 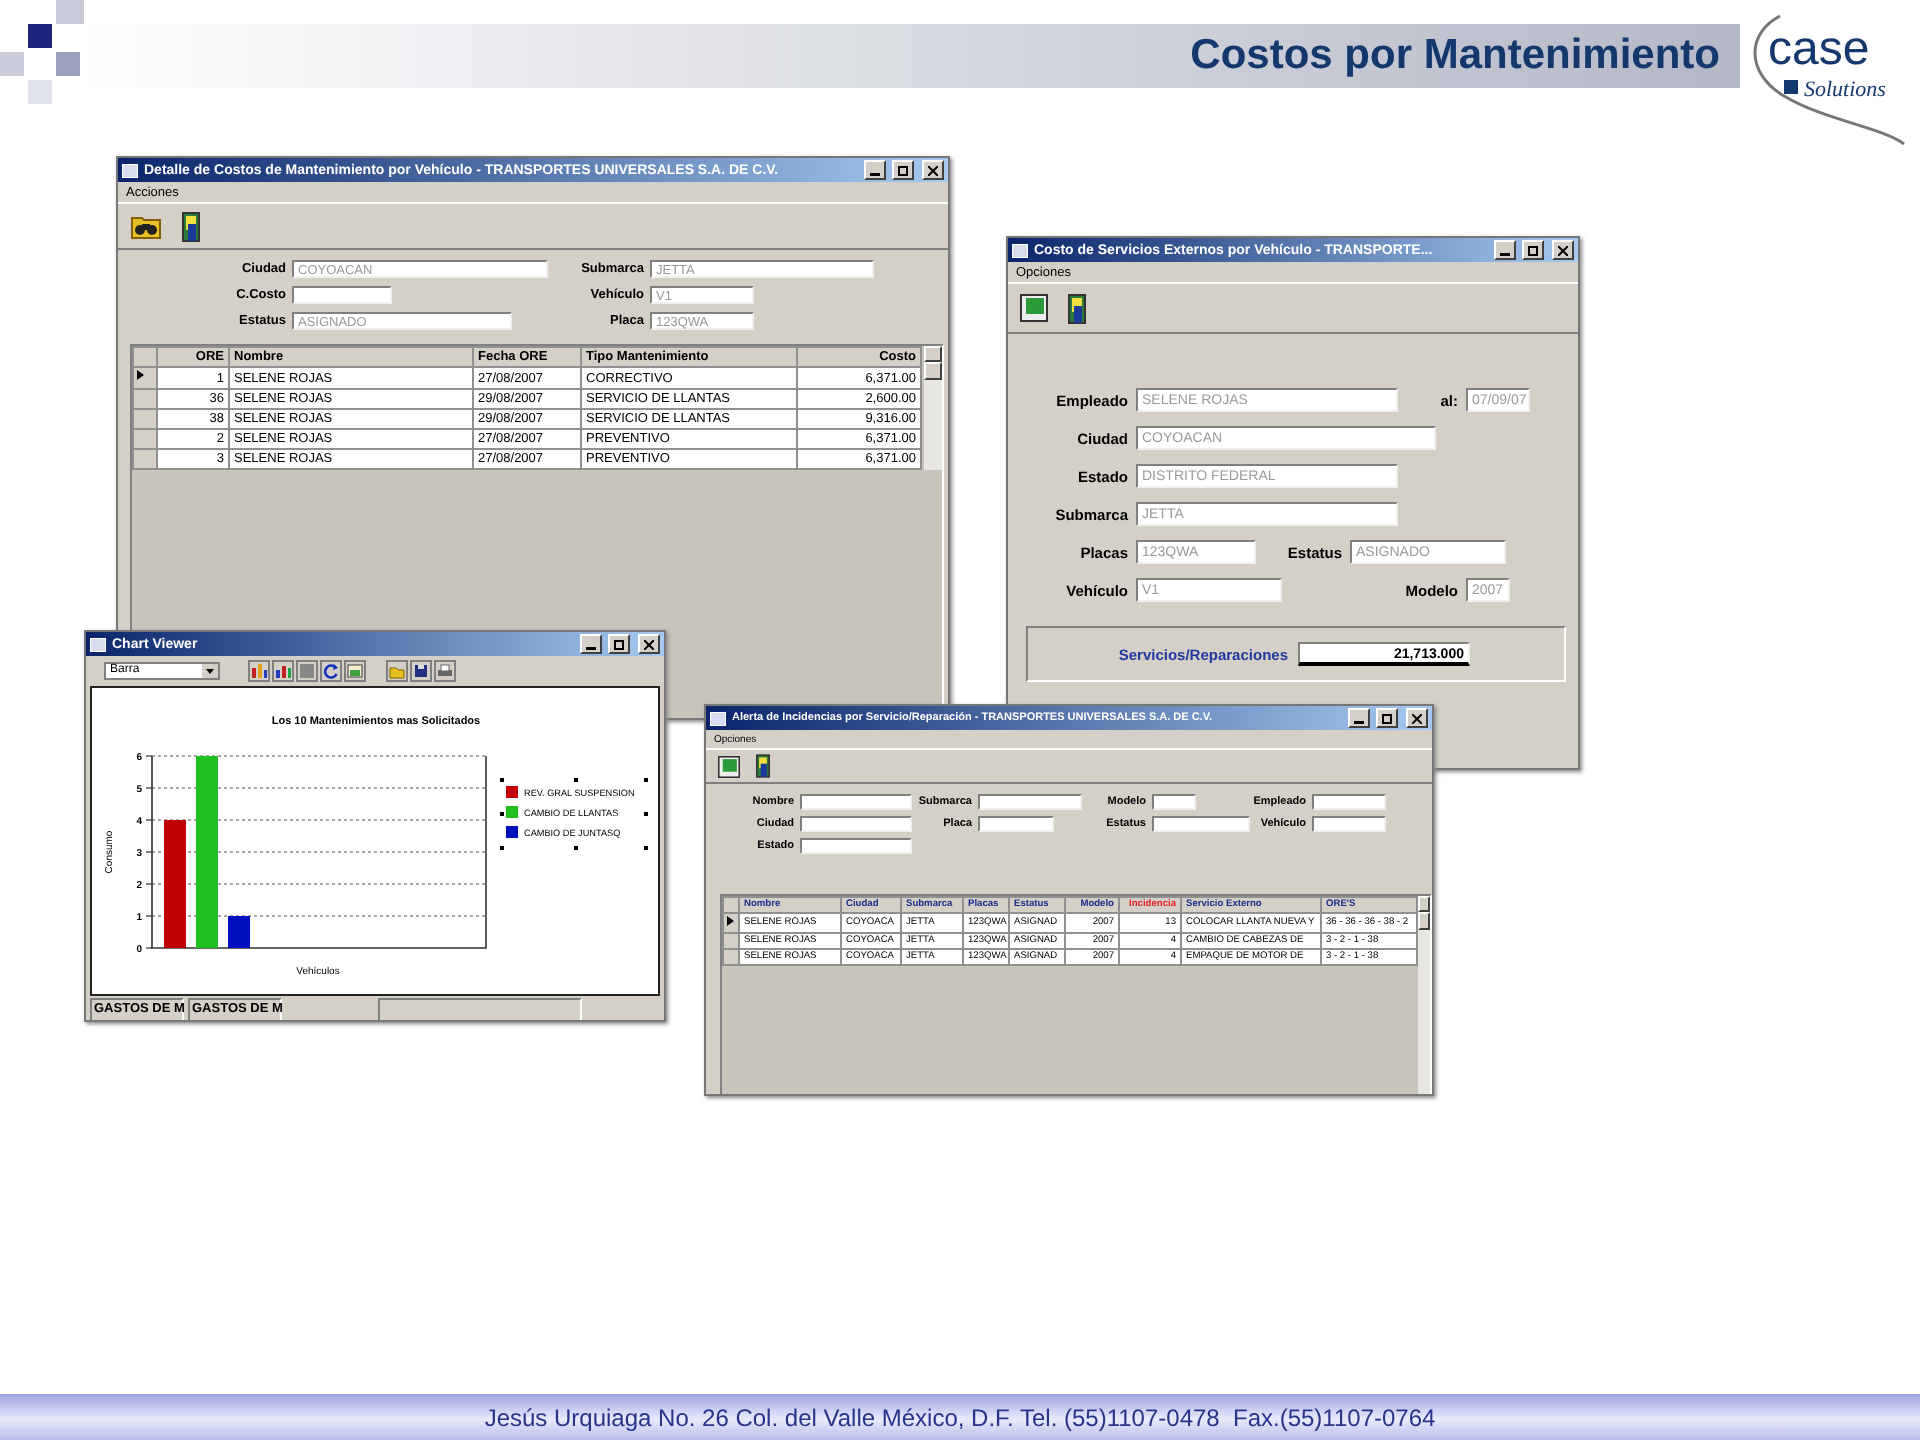 I want to click on logo-tagline: Solutions, so click(x=1845, y=90).